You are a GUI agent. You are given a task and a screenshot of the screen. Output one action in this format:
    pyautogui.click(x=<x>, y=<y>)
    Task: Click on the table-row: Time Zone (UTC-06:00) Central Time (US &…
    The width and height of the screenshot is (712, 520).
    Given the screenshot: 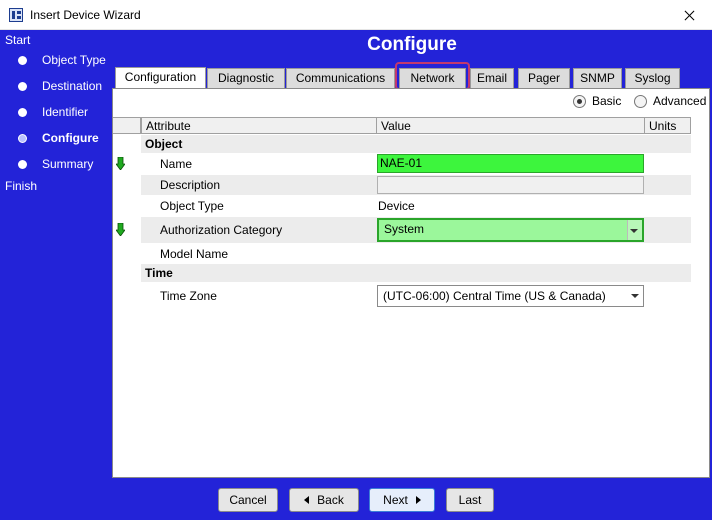 What is the action you would take?
    pyautogui.click(x=402, y=296)
    